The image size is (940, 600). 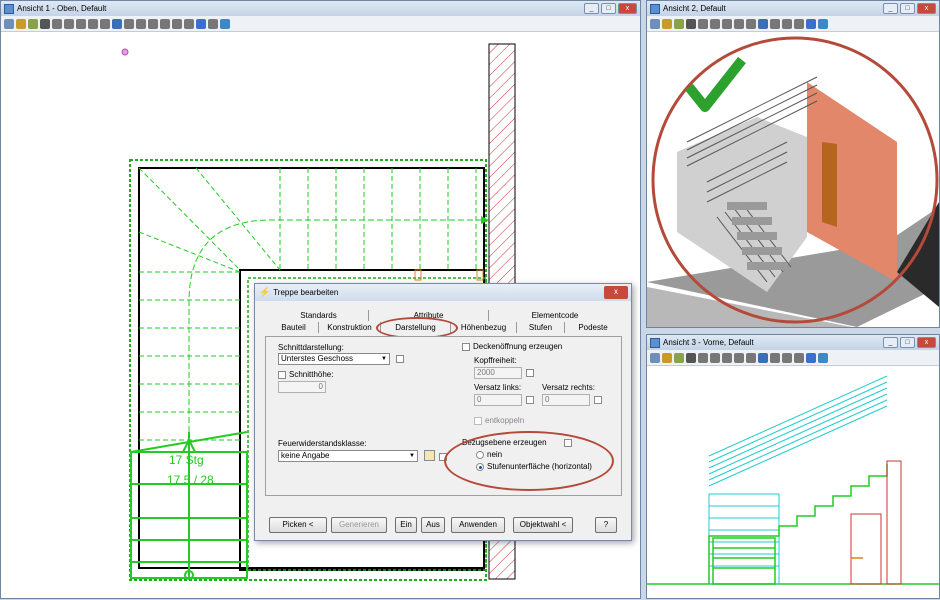 I want to click on print-icon, so click(x=177, y=23).